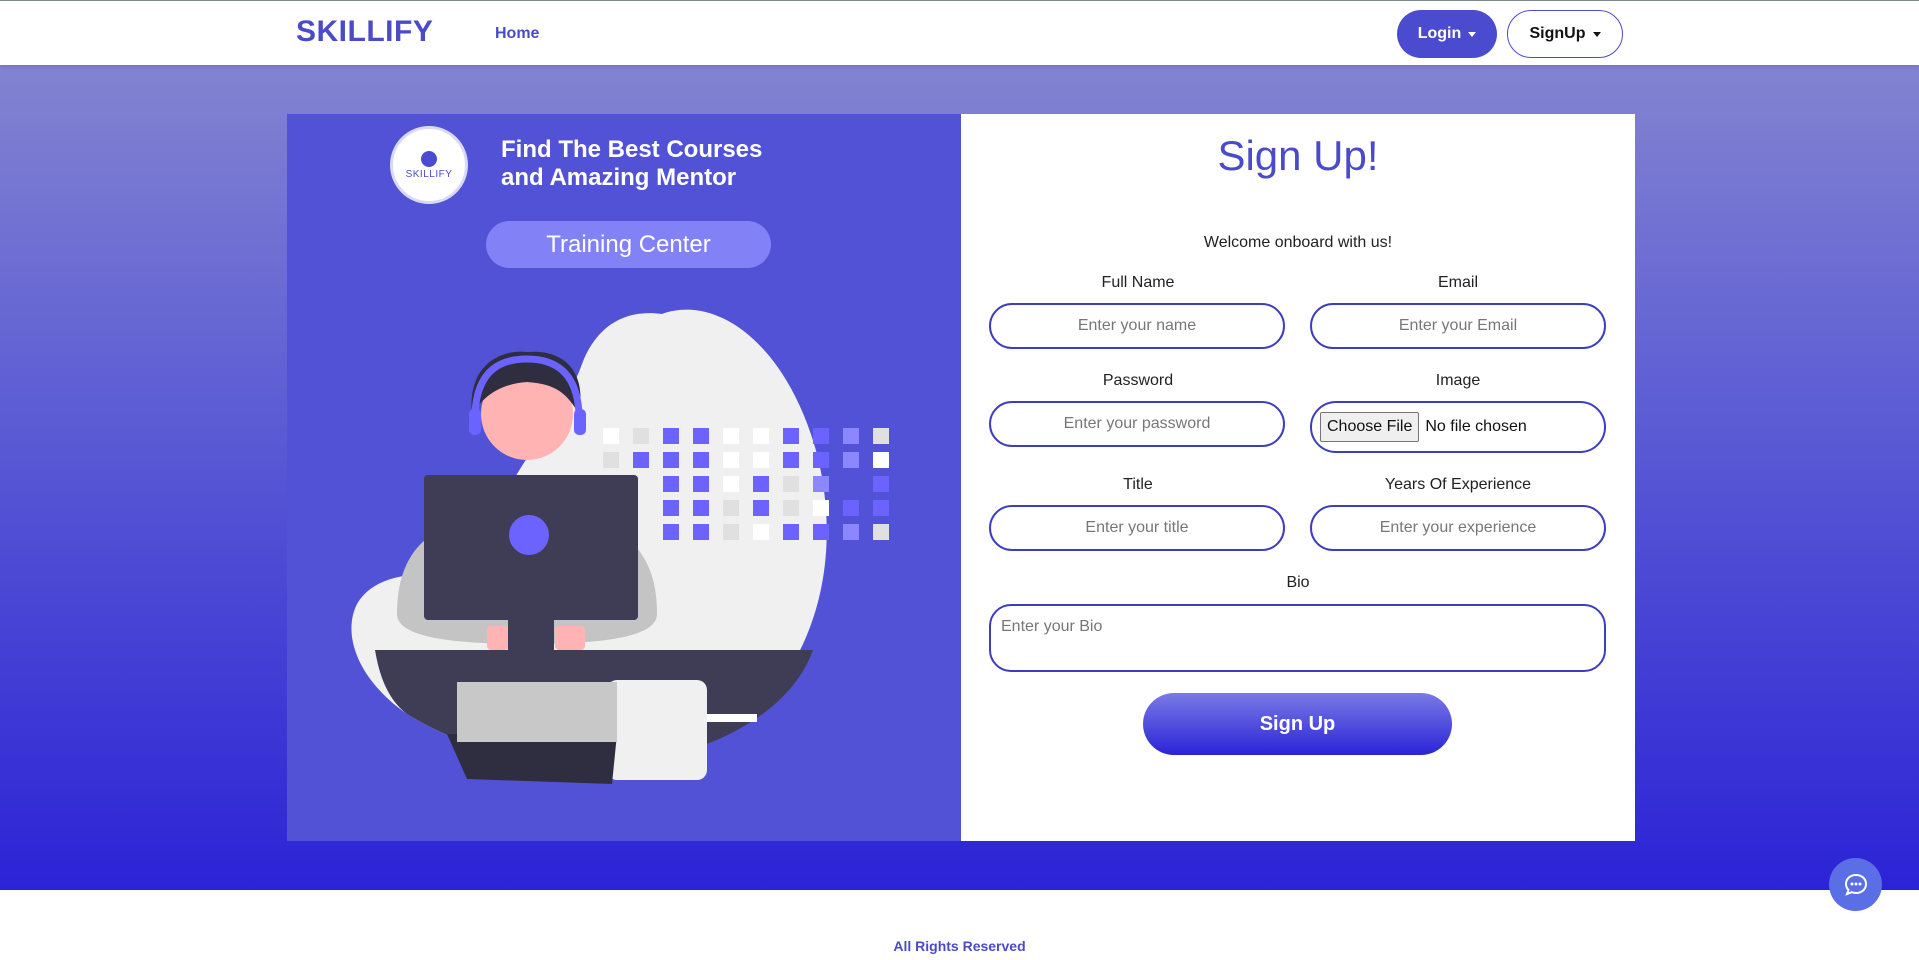  What do you see at coordinates (1458, 380) in the screenshot?
I see `image-label: Image` at bounding box center [1458, 380].